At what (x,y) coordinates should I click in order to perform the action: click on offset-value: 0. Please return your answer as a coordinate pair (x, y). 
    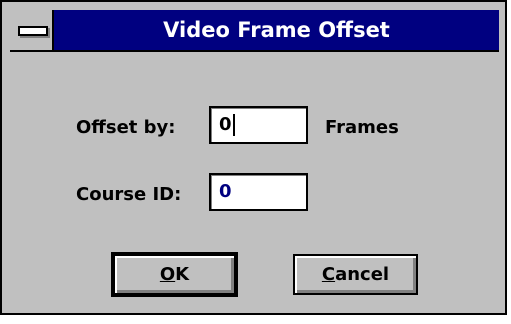
    Looking at the image, I should click on (225, 124).